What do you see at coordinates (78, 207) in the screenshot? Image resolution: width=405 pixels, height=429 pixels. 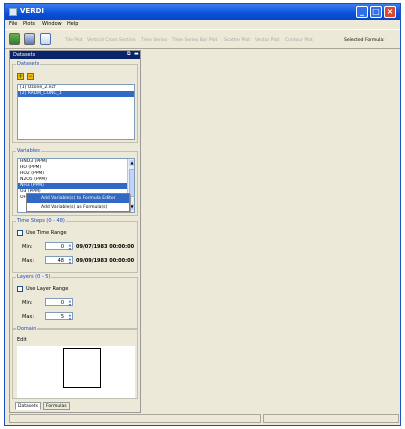 I see `add-as-formula-menu-item: Add Variable(s) as Formula(s)` at bounding box center [78, 207].